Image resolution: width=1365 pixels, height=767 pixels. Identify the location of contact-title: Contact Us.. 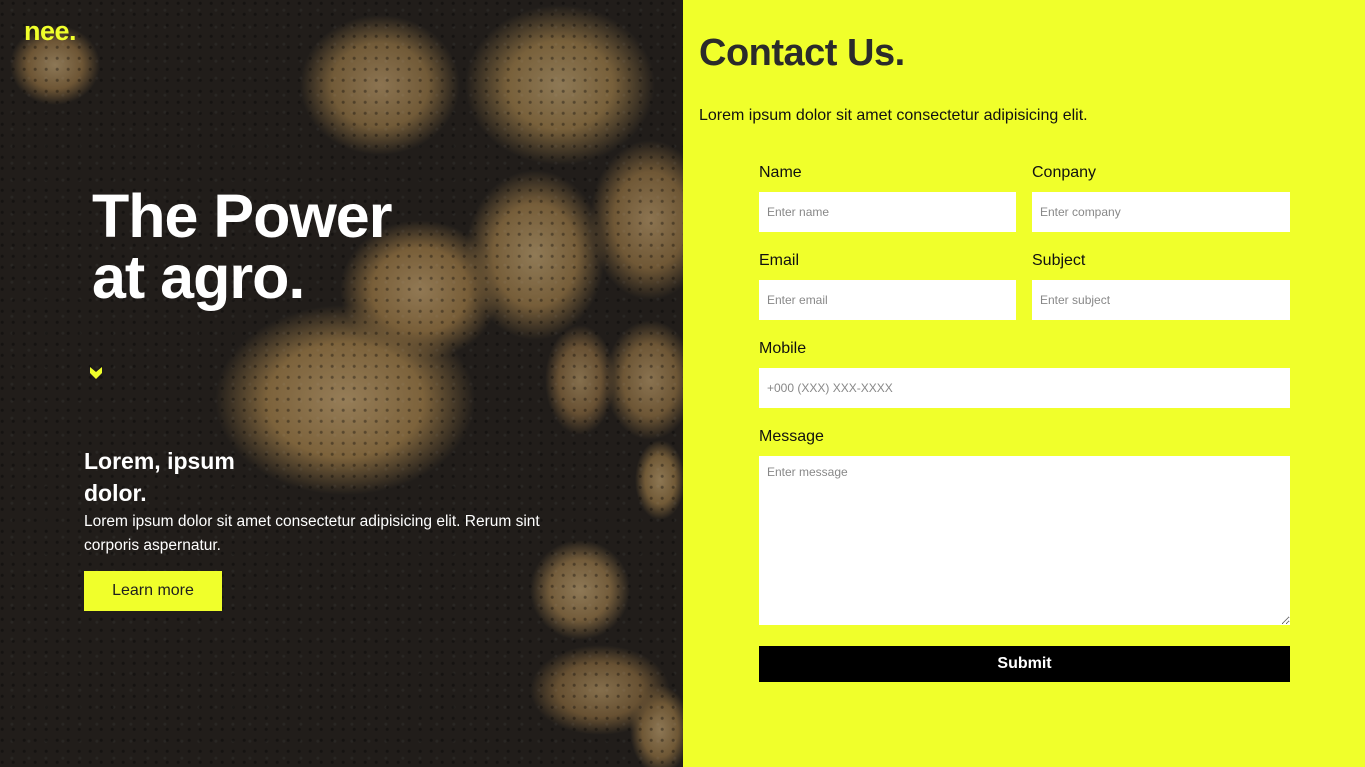
(802, 53).